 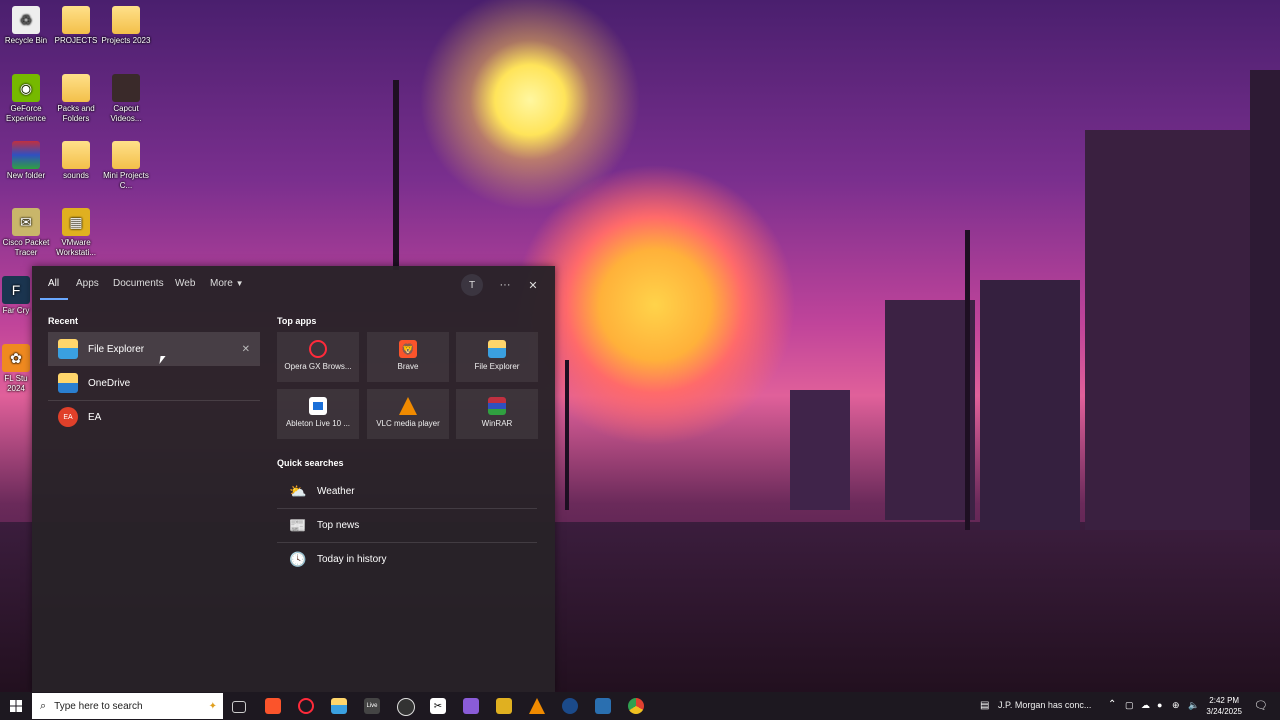 What do you see at coordinates (1193, 705) in the screenshot?
I see `volume-icon: 🔈` at bounding box center [1193, 705].